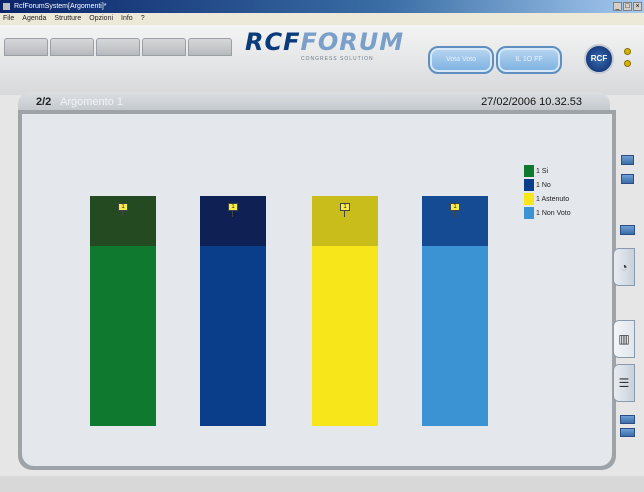 This screenshot has width=644, height=492. Describe the element at coordinates (542, 171) in the screenshot. I see `legend-label-0: 1 Si` at that location.